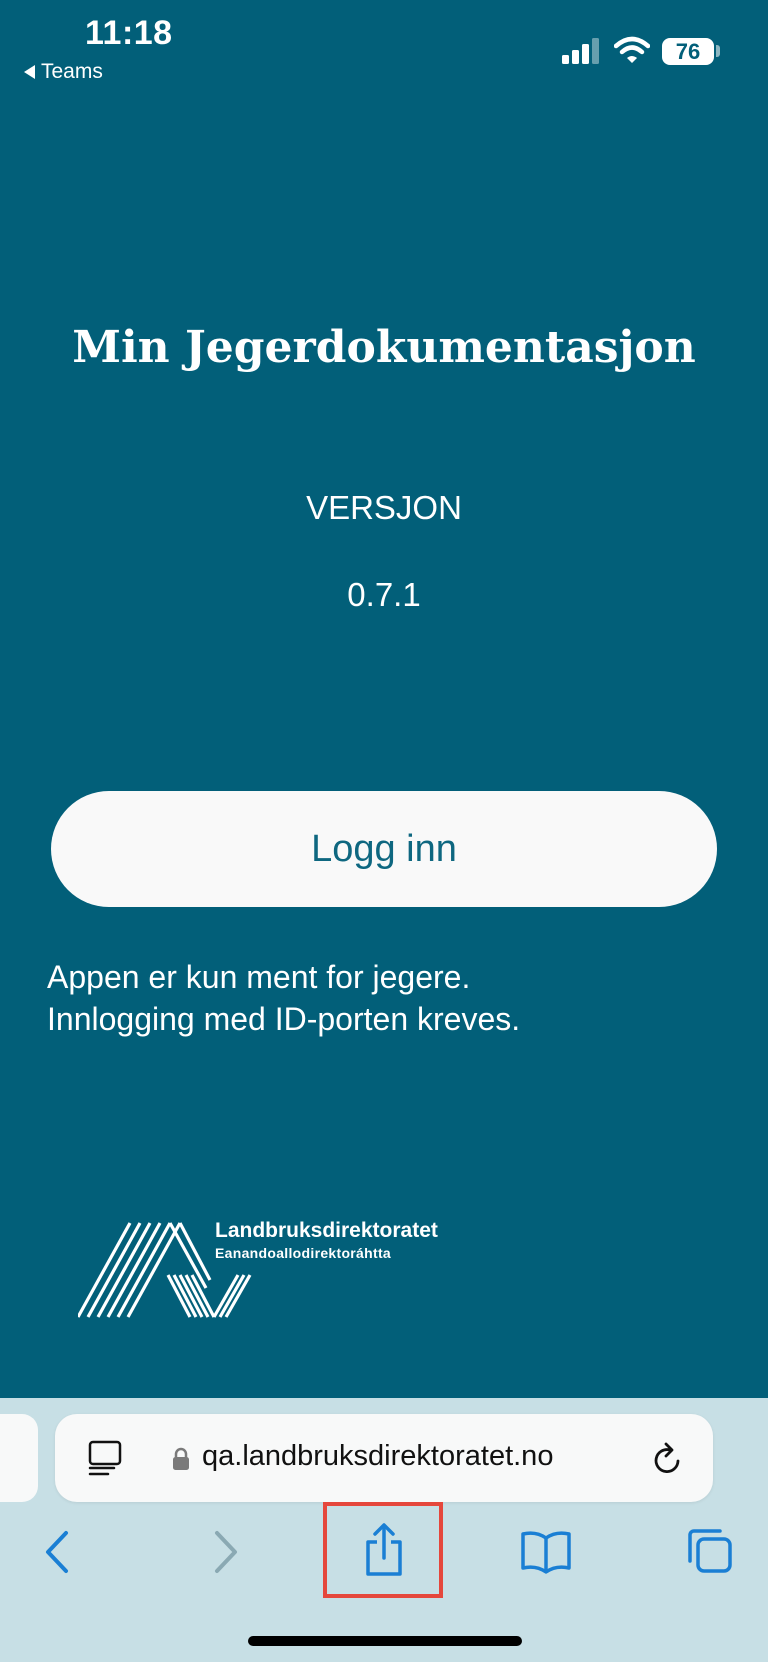  I want to click on previous-tab-preview, so click(19, 1458).